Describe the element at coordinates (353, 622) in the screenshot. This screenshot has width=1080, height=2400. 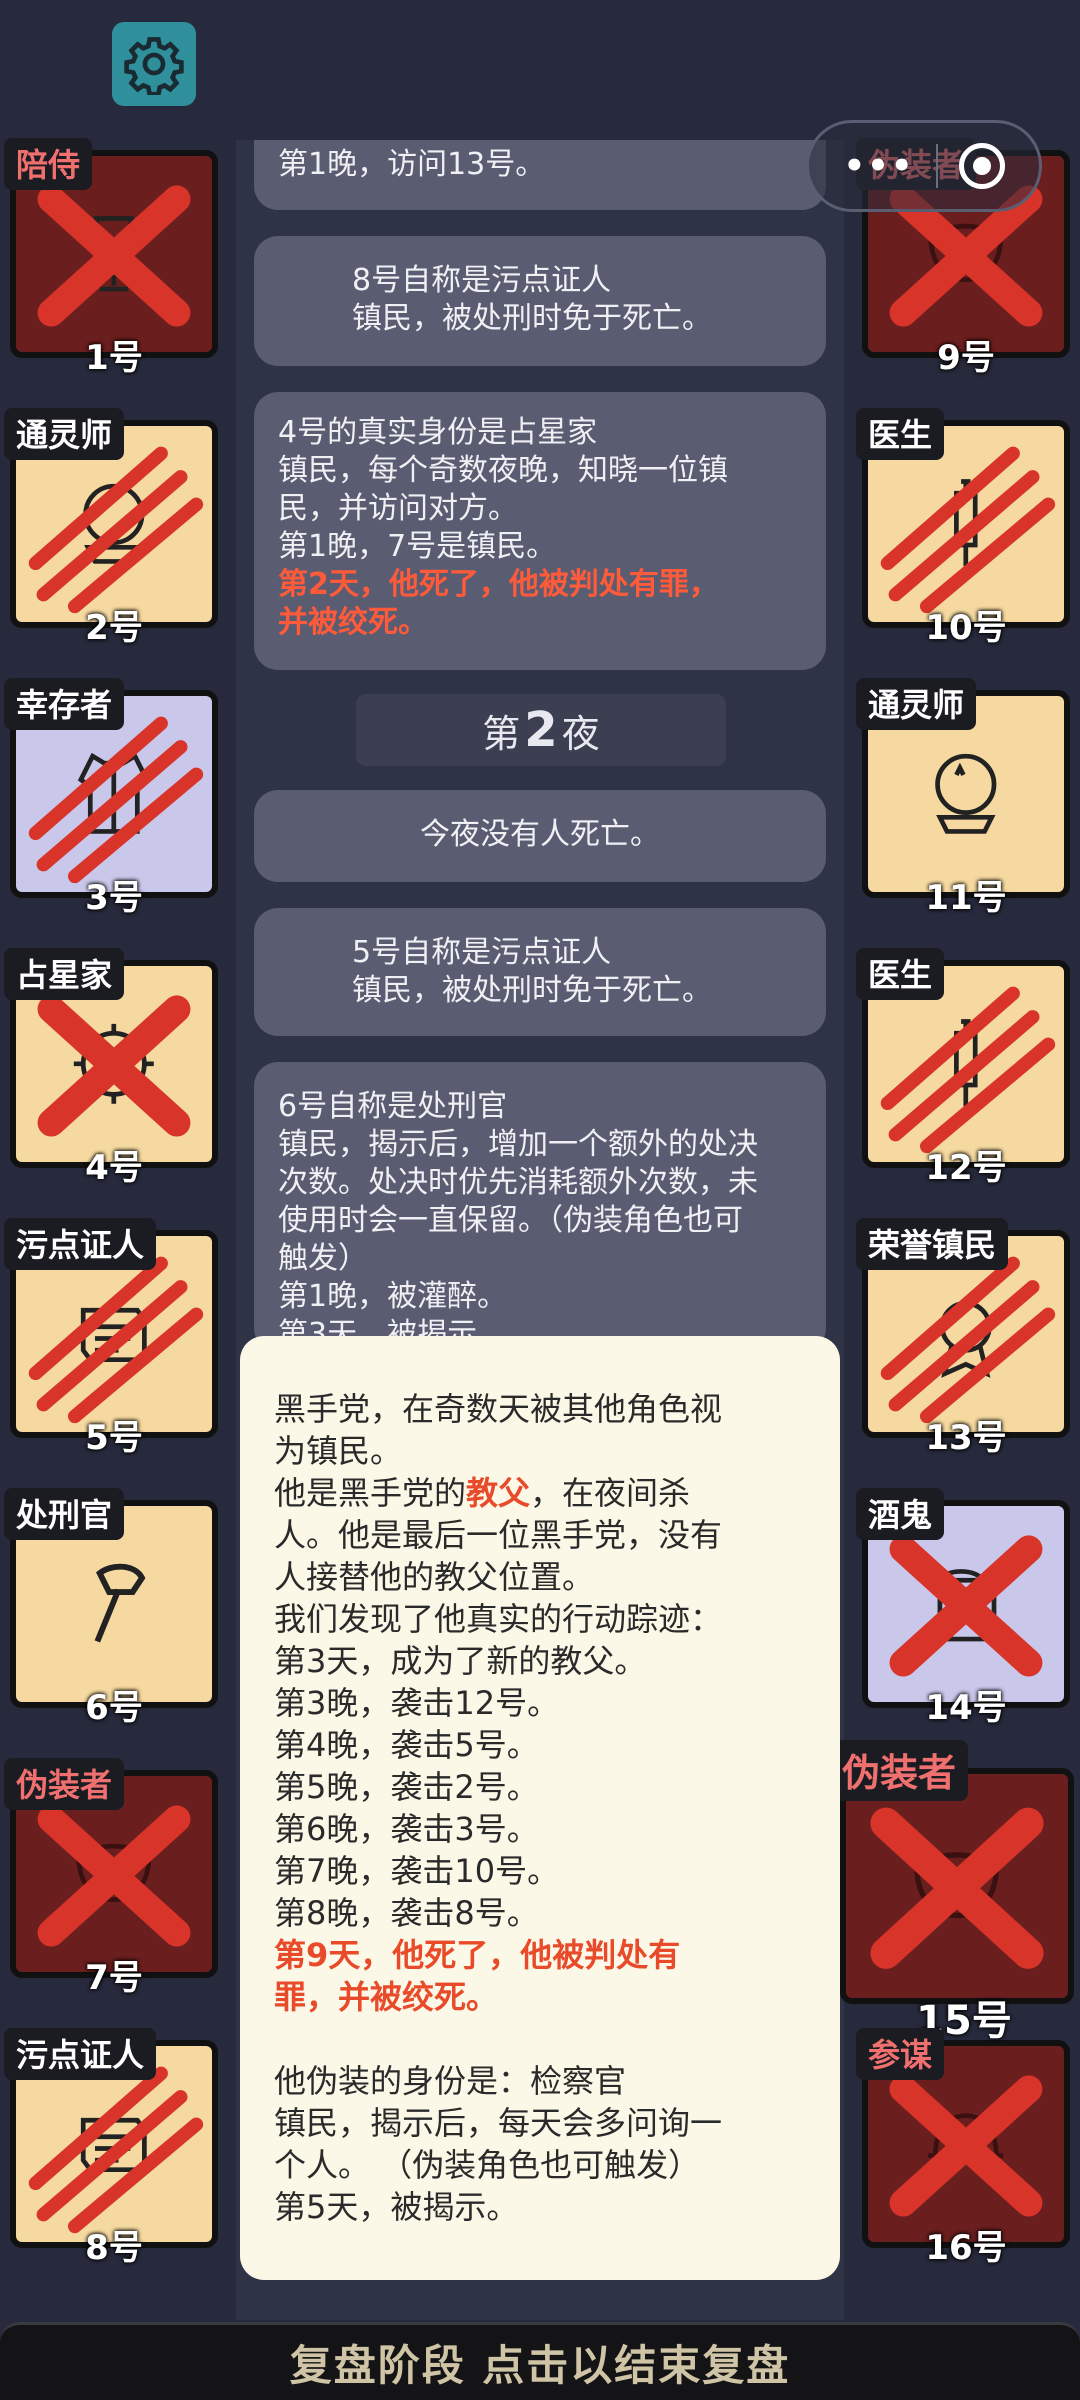
I see `log-death-text: 并被绞死。` at that location.